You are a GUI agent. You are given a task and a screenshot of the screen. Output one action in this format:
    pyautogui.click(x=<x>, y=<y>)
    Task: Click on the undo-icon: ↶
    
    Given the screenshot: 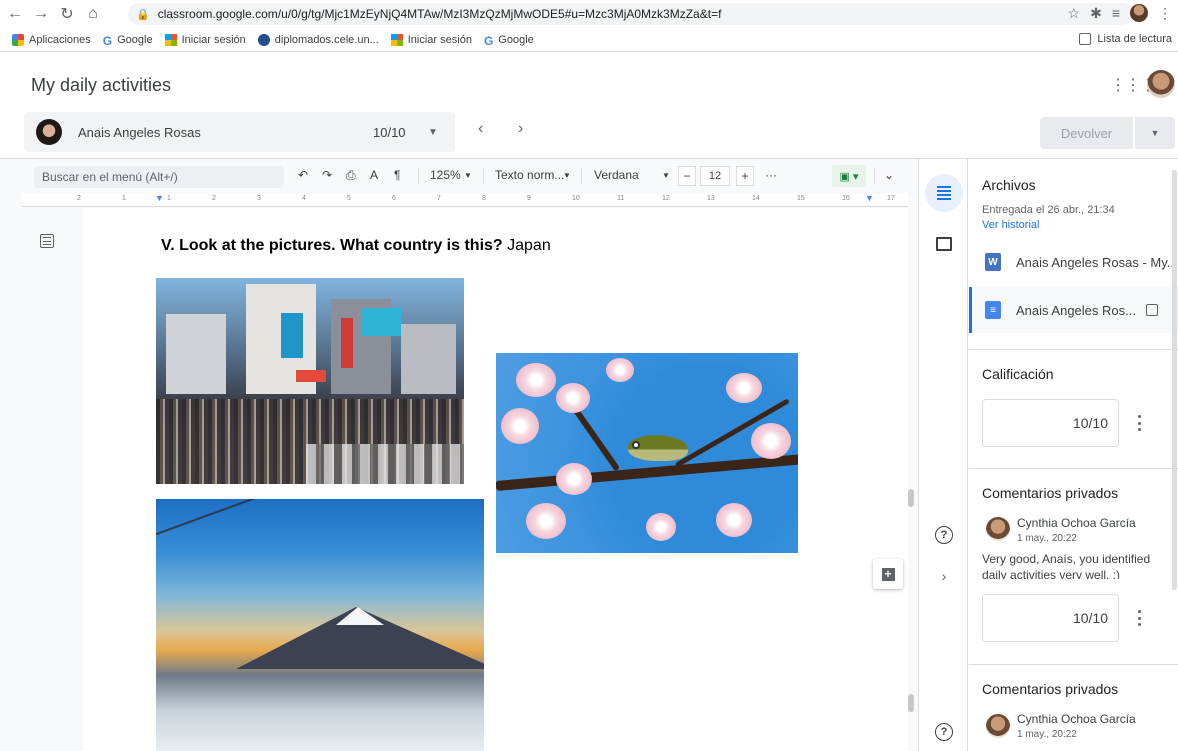 What is the action you would take?
    pyautogui.click(x=303, y=175)
    